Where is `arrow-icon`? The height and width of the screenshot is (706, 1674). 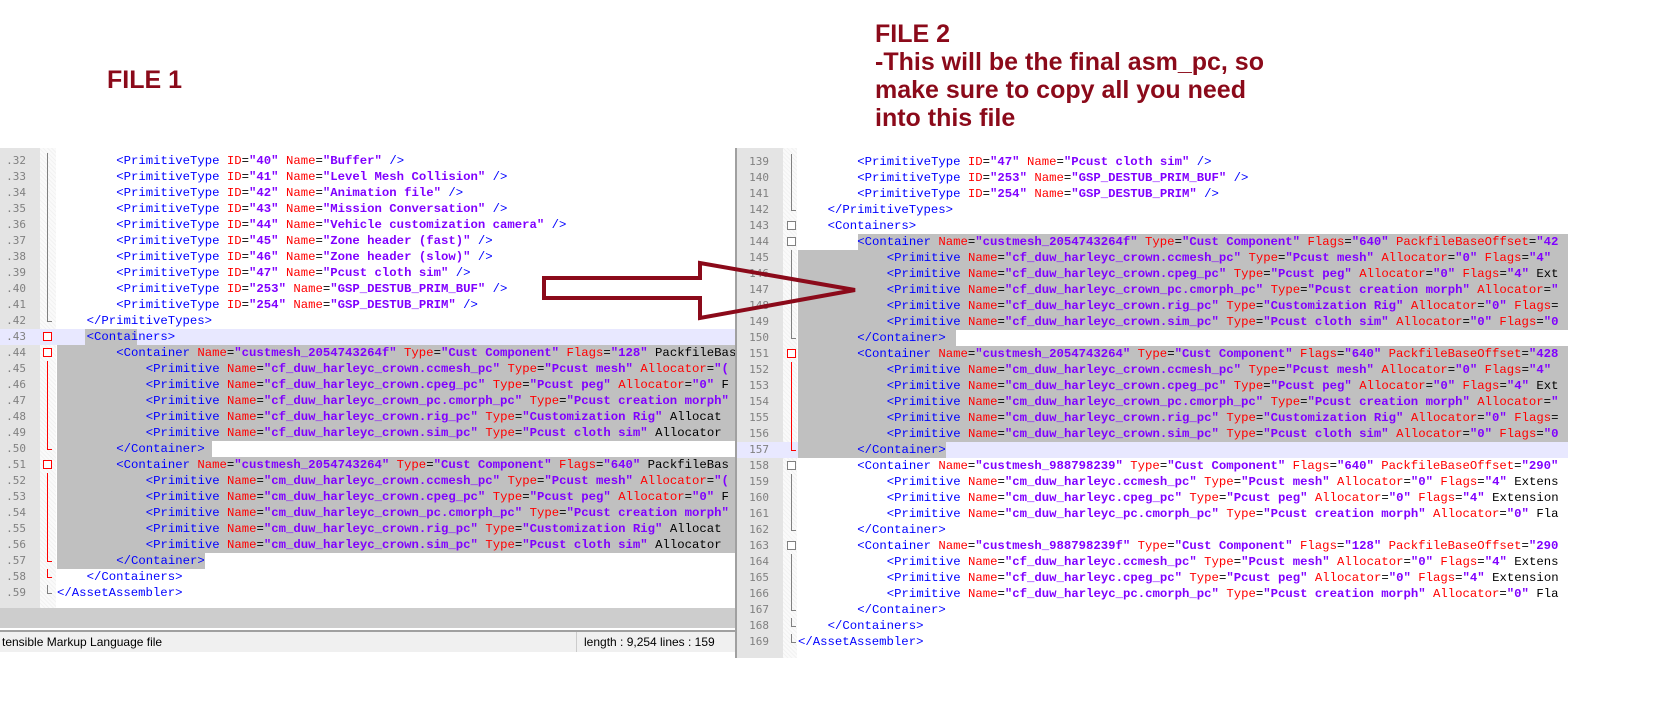 arrow-icon is located at coordinates (699, 290).